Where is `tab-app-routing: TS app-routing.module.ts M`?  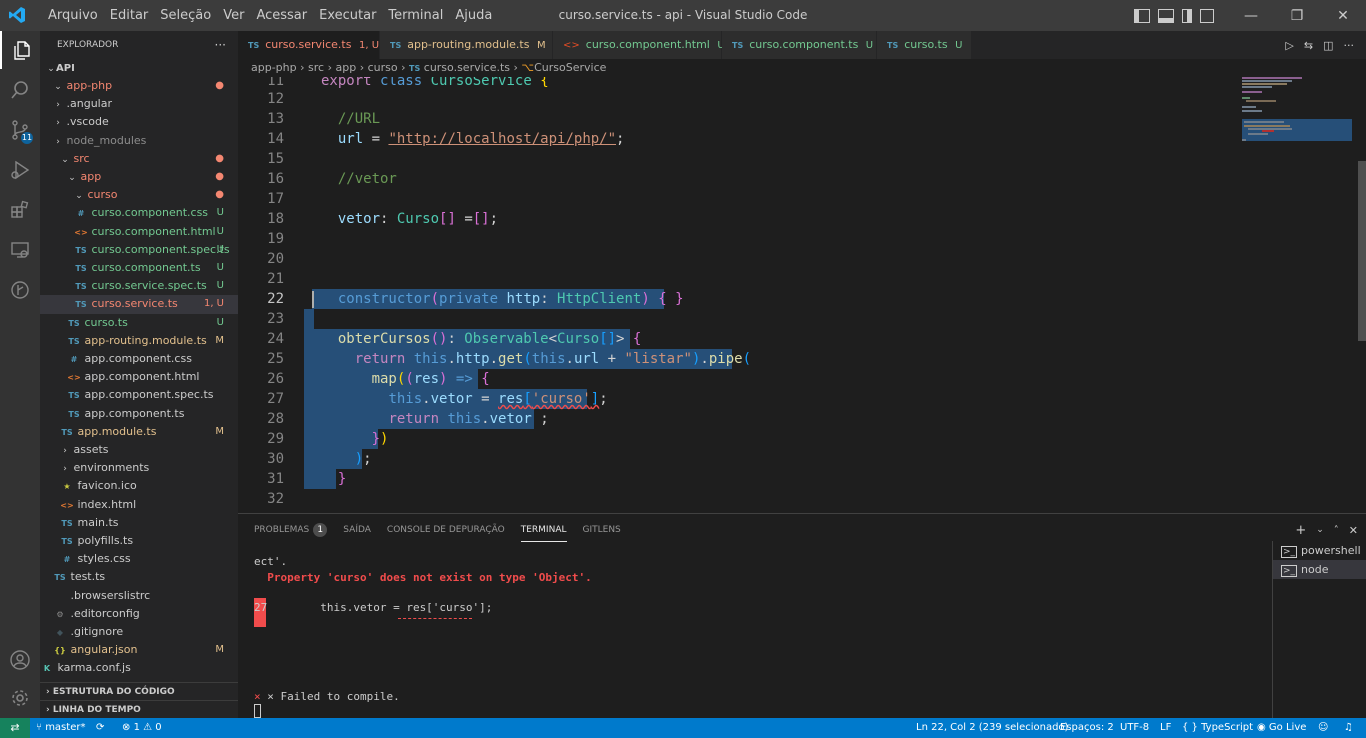 tab-app-routing: TS app-routing.module.ts M is located at coordinates (466, 45).